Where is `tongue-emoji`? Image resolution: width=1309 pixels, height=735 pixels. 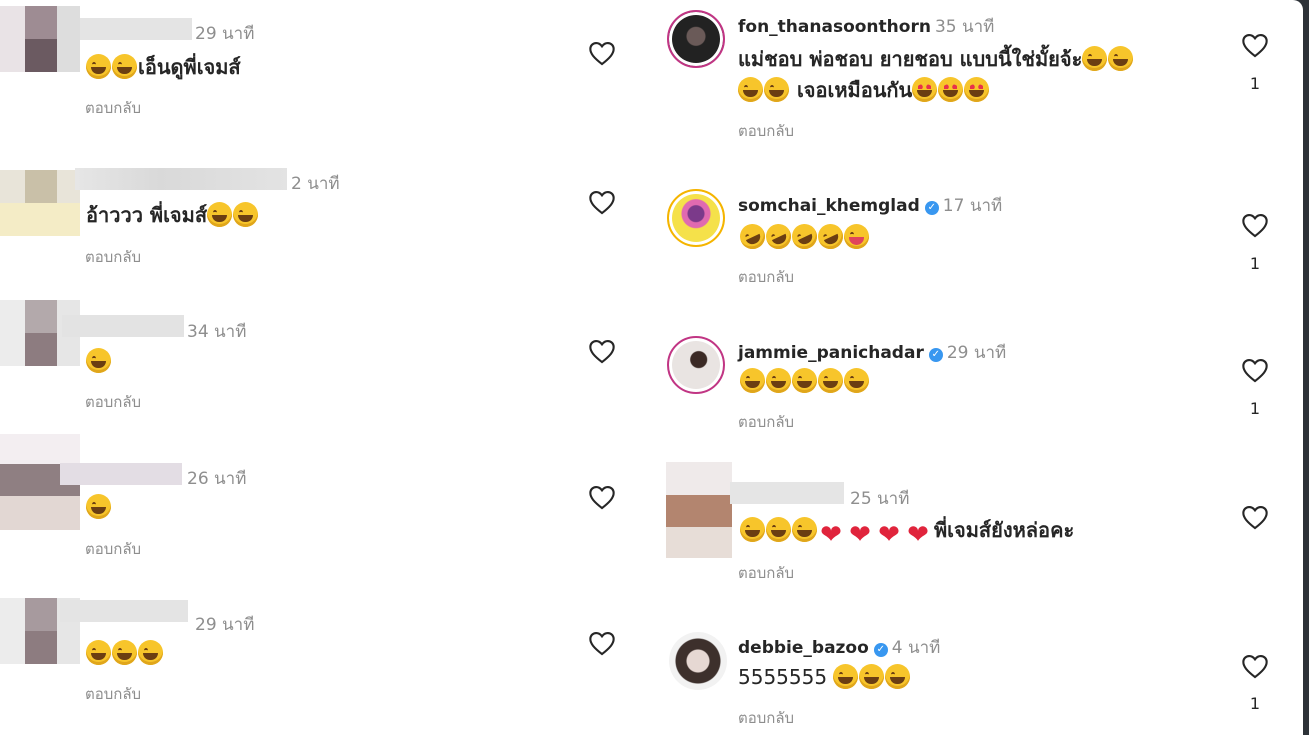
tongue-emoji is located at coordinates (856, 236).